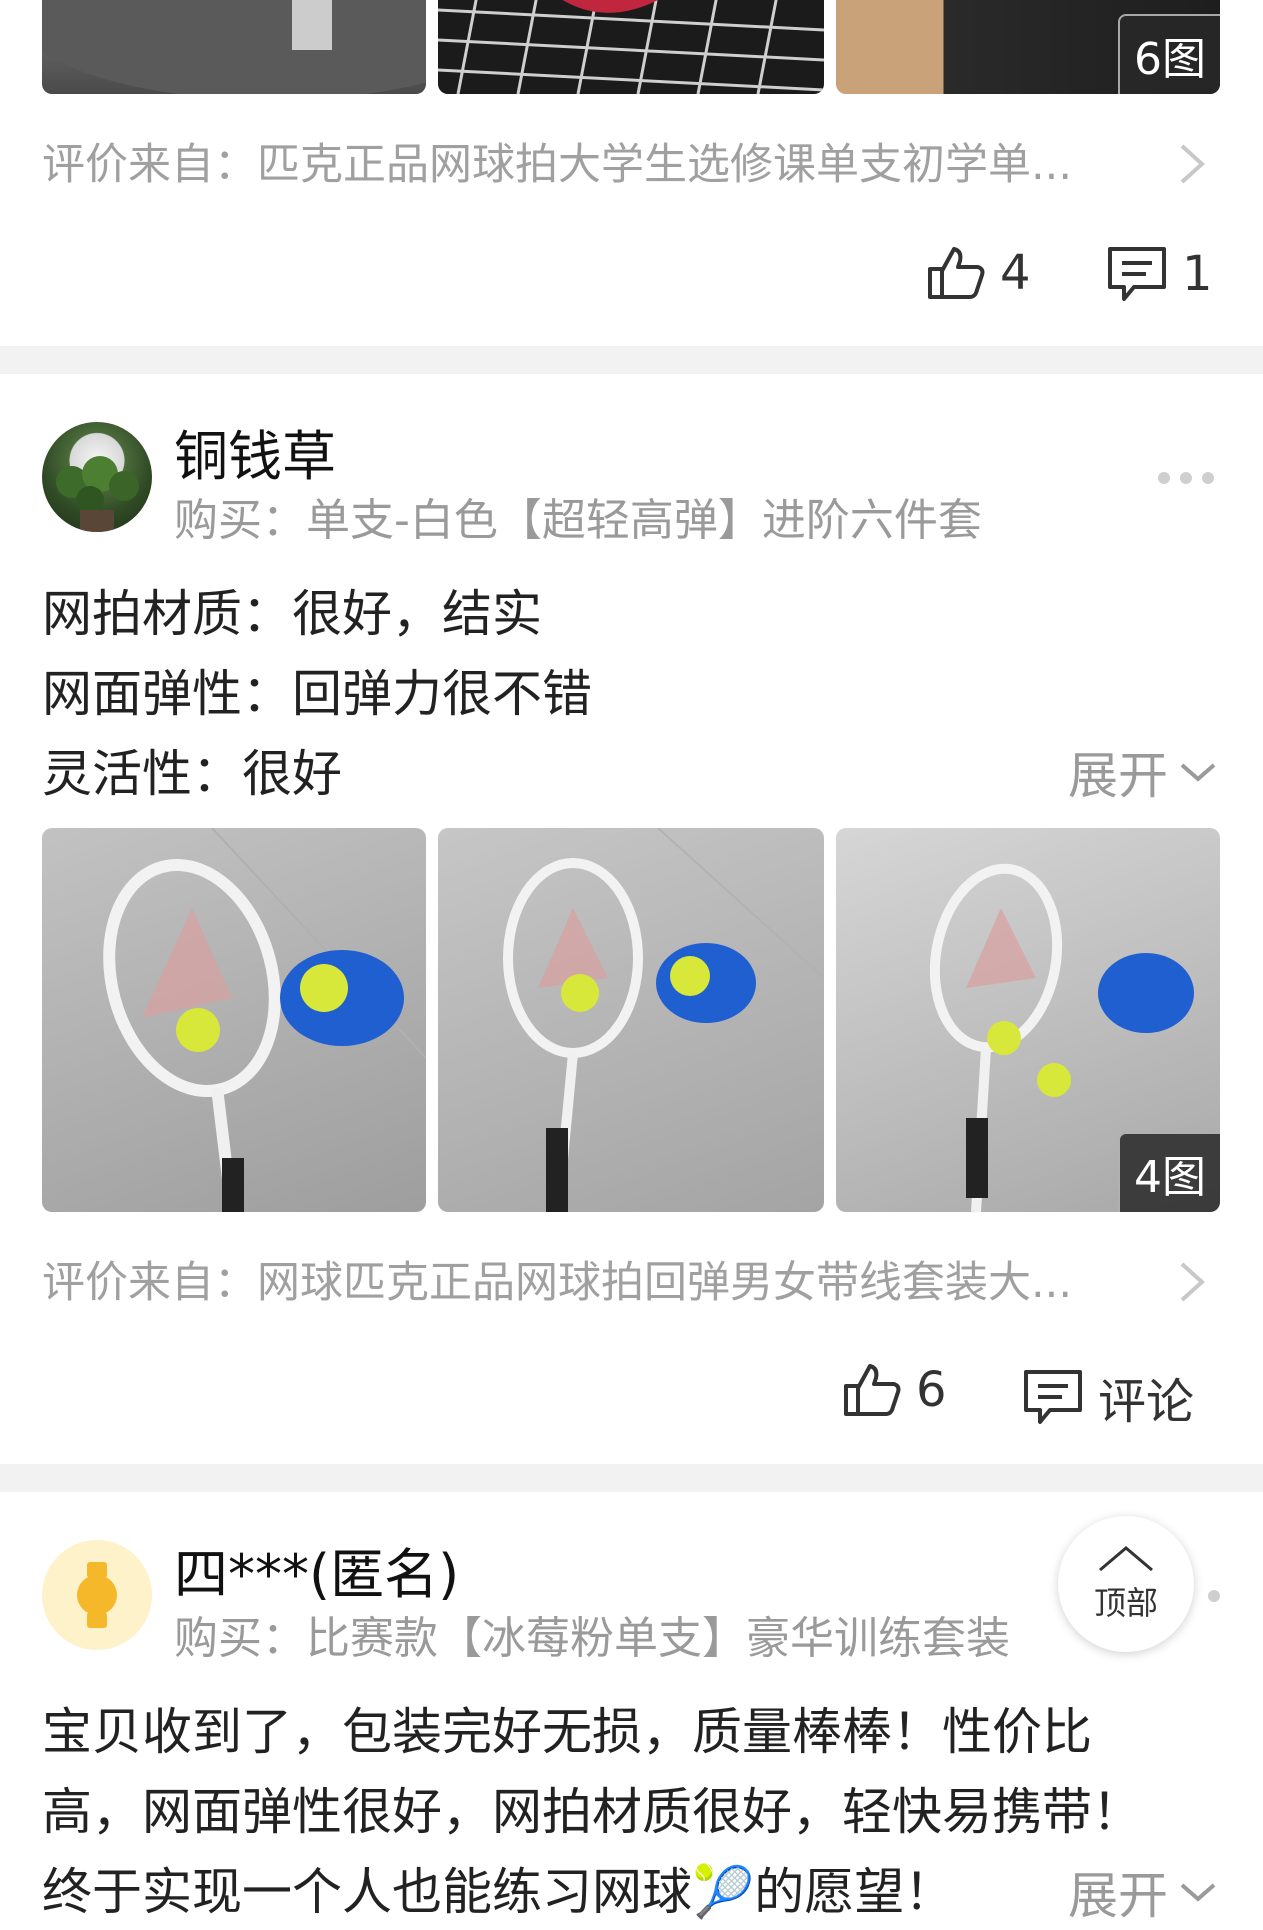 Image resolution: width=1263 pixels, height=1930 pixels. I want to click on review2-image-3: 4图, so click(1028, 1020).